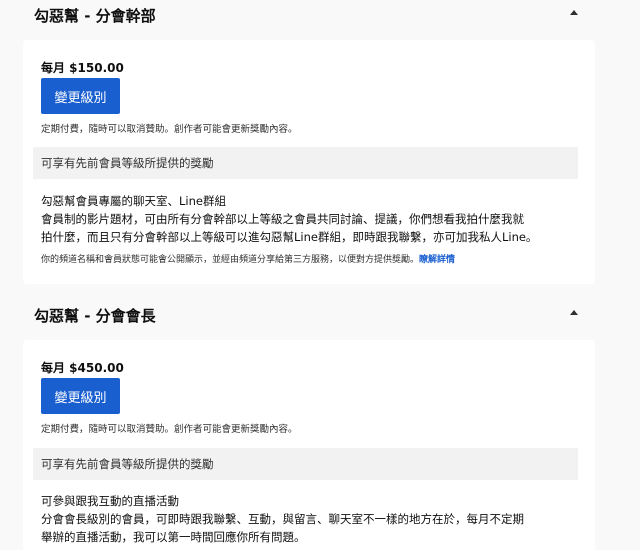  Describe the element at coordinates (95, 16) in the screenshot. I see `tier-title: 勾惡幫 - 分會幹部` at that location.